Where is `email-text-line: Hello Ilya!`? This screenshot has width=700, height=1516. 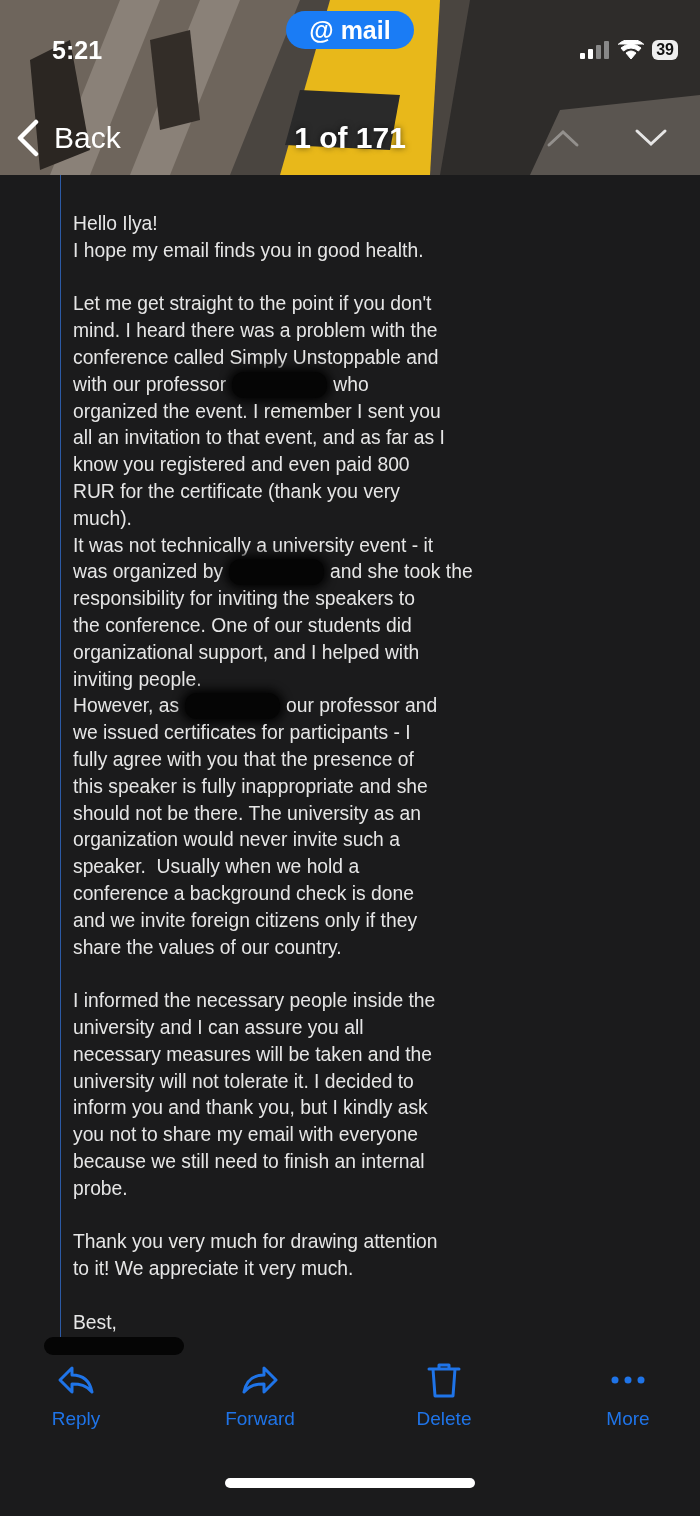 email-text-line: Hello Ilya! is located at coordinates (115, 224).